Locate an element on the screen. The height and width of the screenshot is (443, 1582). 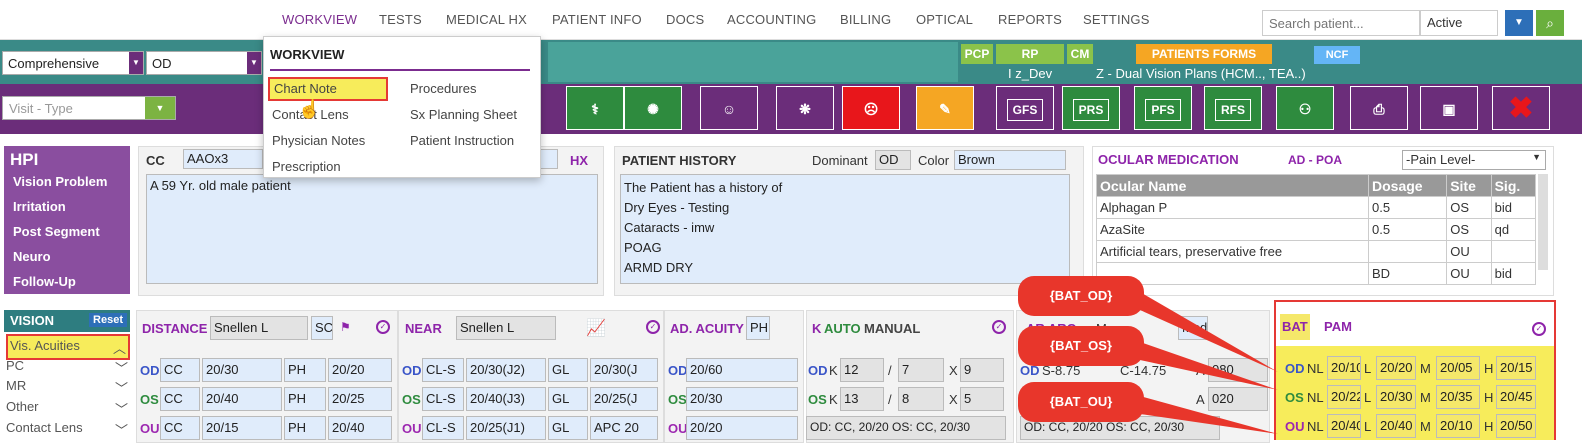
menu-chart-note: Chart Note is located at coordinates (328, 89).